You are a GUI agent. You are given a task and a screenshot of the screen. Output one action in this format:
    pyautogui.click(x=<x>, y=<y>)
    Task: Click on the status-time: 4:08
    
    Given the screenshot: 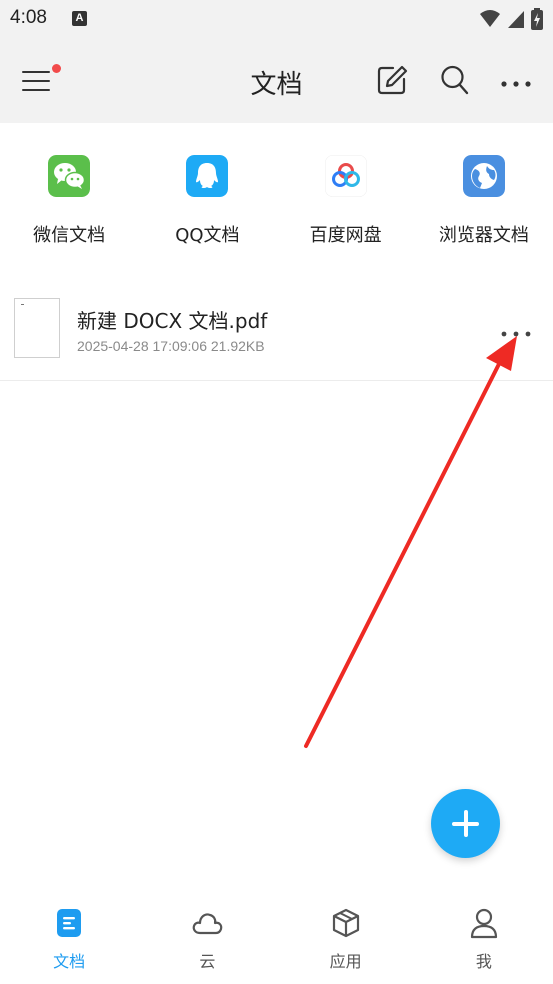 What is the action you would take?
    pyautogui.click(x=28, y=17)
    